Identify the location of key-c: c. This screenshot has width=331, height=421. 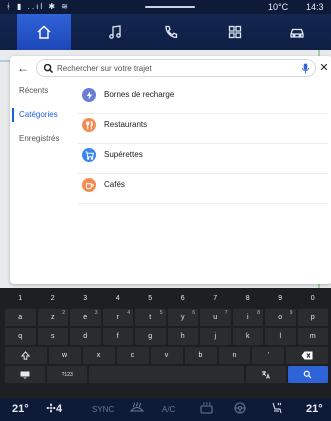
(132, 355).